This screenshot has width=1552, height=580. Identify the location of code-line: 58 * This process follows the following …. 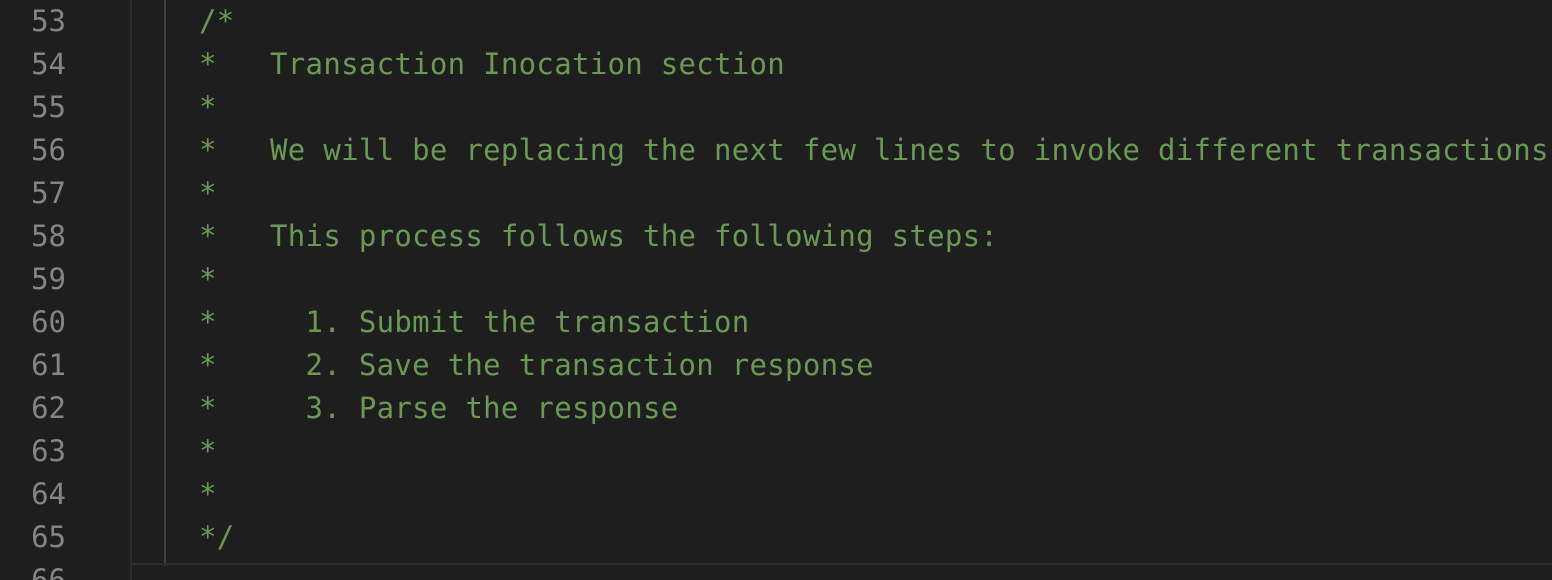
(776, 236).